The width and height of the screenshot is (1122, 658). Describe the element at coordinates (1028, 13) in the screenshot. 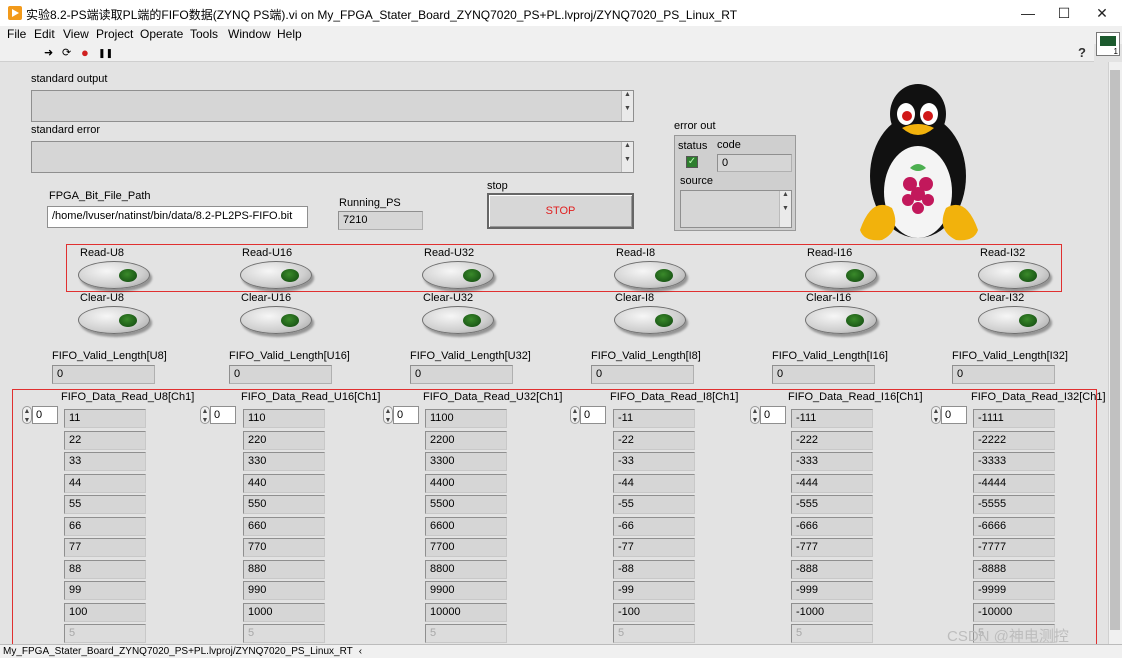

I see `minimize-button: —` at that location.